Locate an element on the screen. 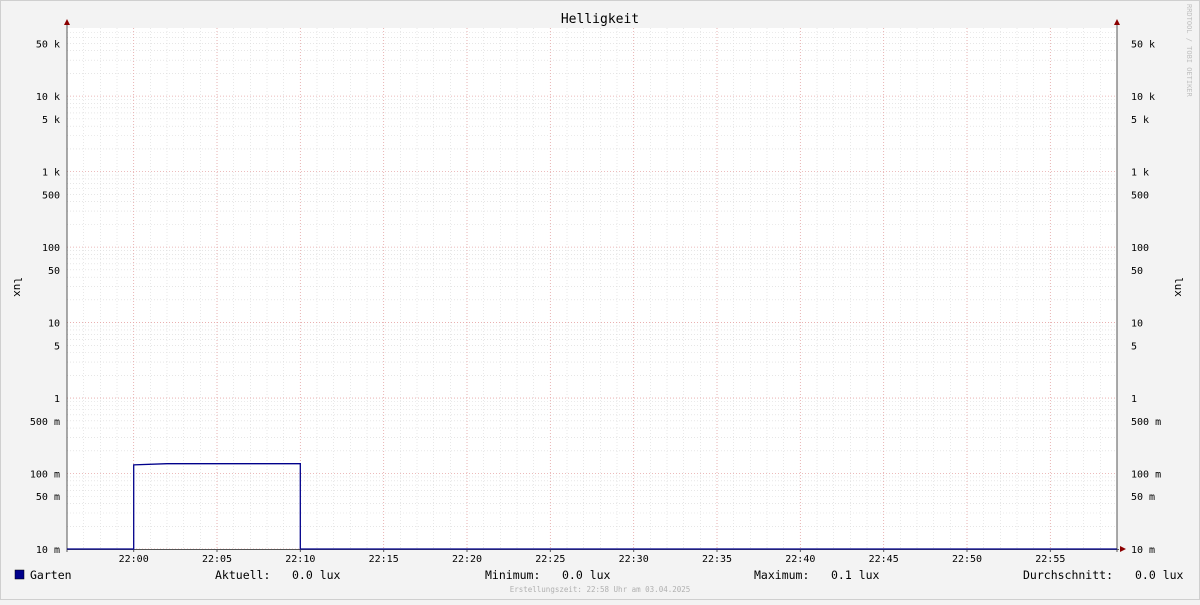  stat-average-label: Durchschnitt: is located at coordinates (1068, 575).